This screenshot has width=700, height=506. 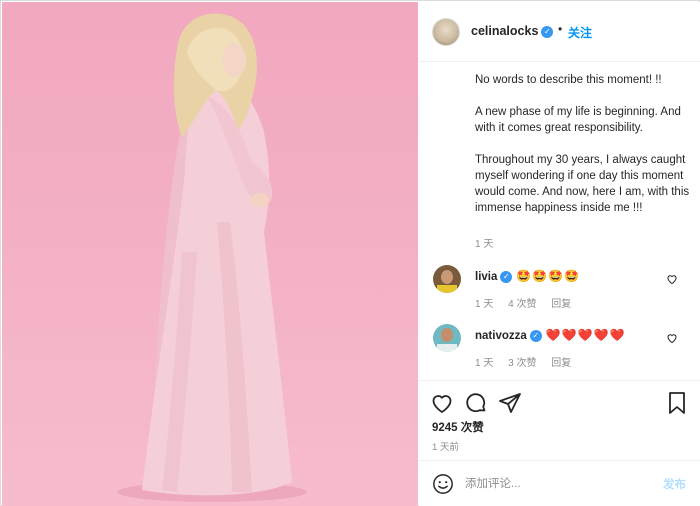 I want to click on comment-meta: 1 天 3 次赞 回复, so click(x=529, y=361).